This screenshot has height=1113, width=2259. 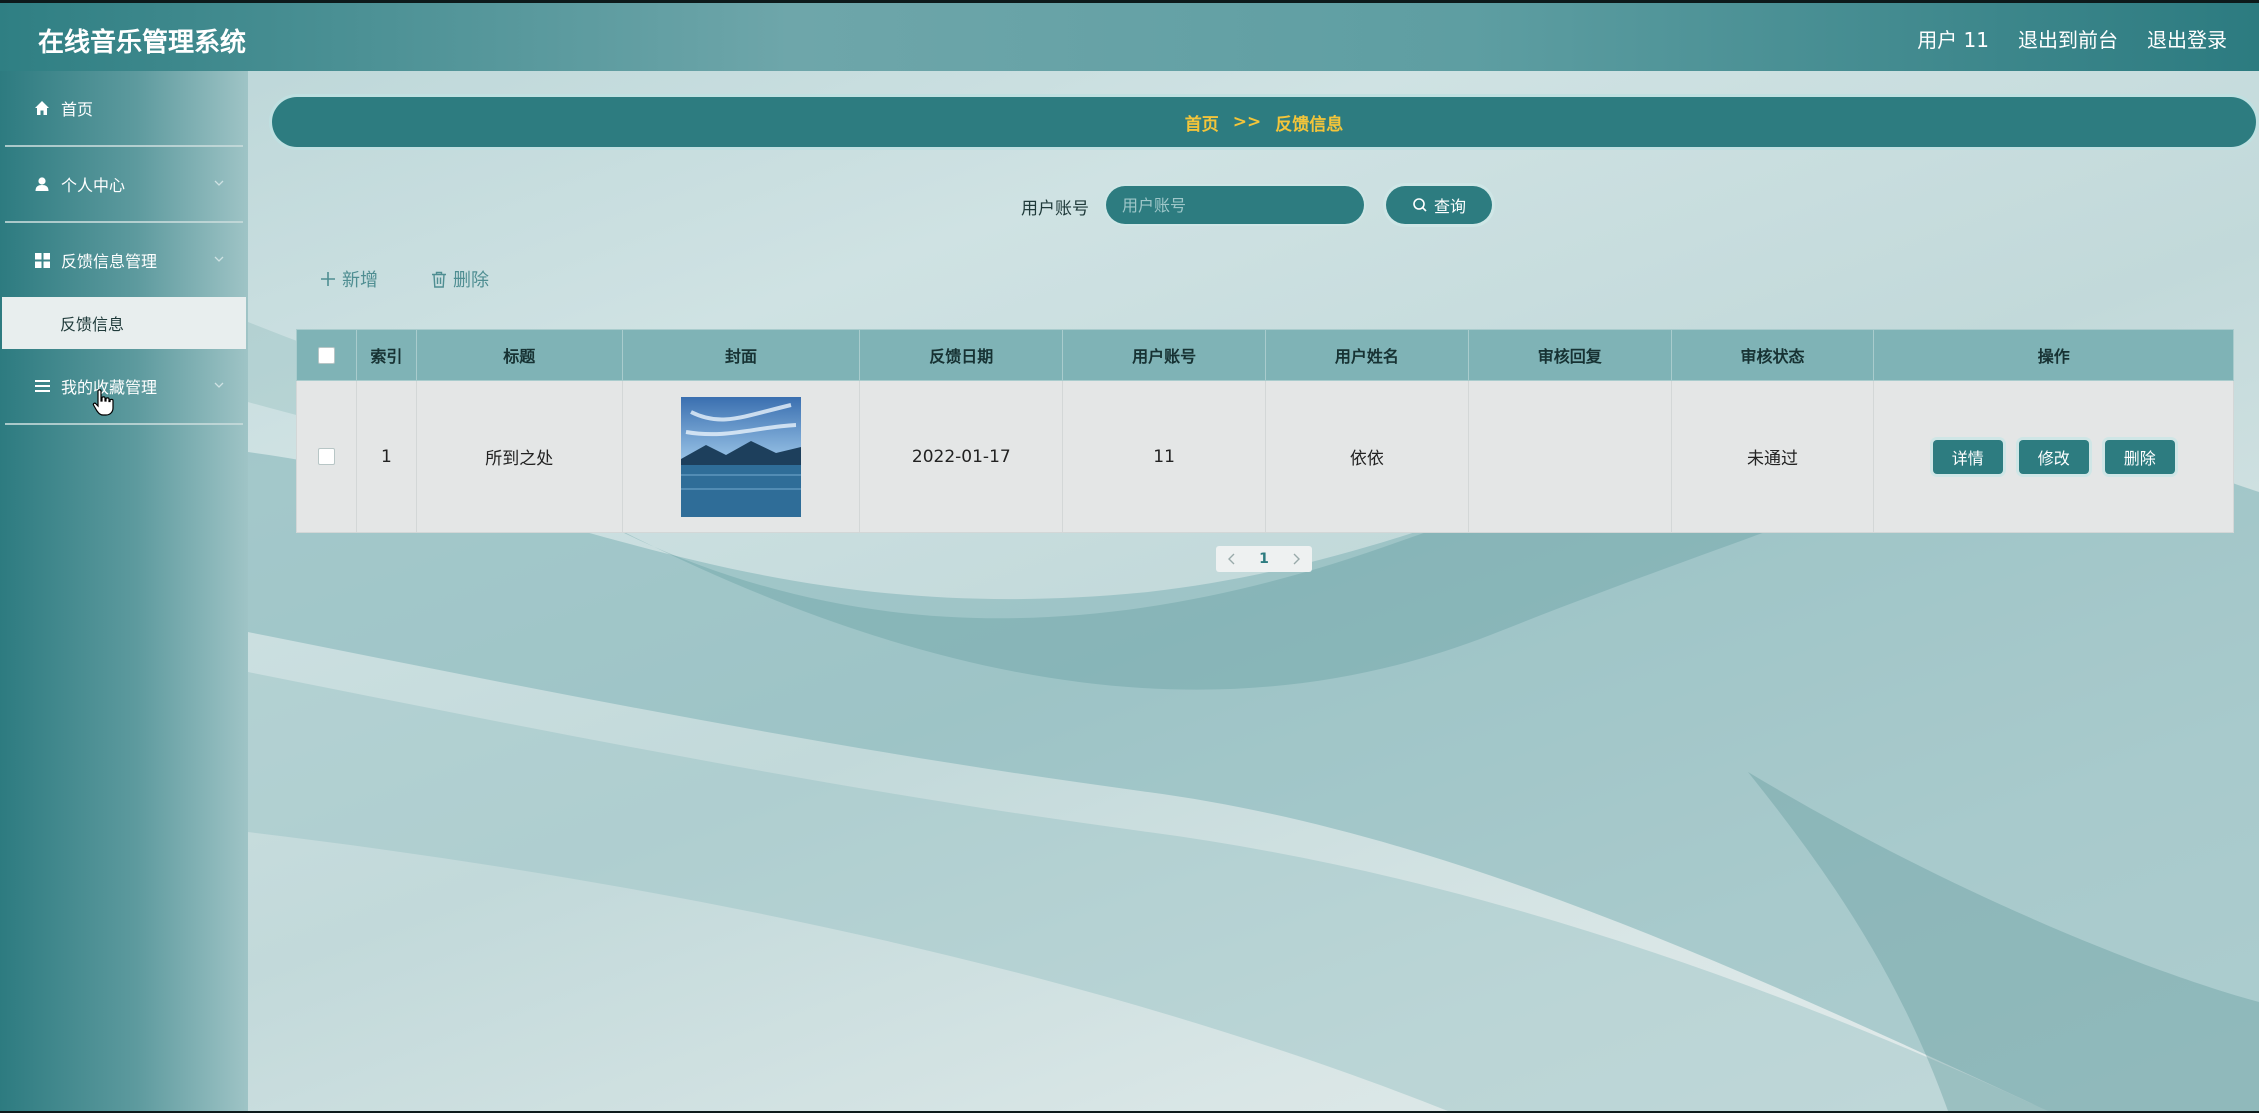 I want to click on logout-link: 退出登录, so click(x=2187, y=38).